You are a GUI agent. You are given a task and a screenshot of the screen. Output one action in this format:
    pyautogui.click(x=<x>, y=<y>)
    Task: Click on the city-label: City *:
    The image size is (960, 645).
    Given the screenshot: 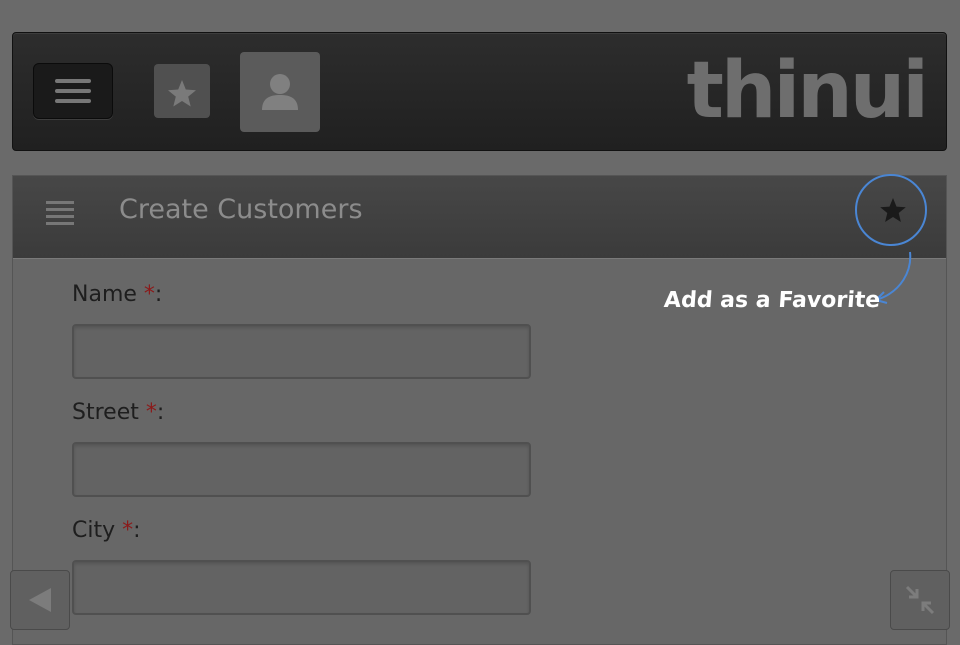 What is the action you would take?
    pyautogui.click(x=106, y=530)
    